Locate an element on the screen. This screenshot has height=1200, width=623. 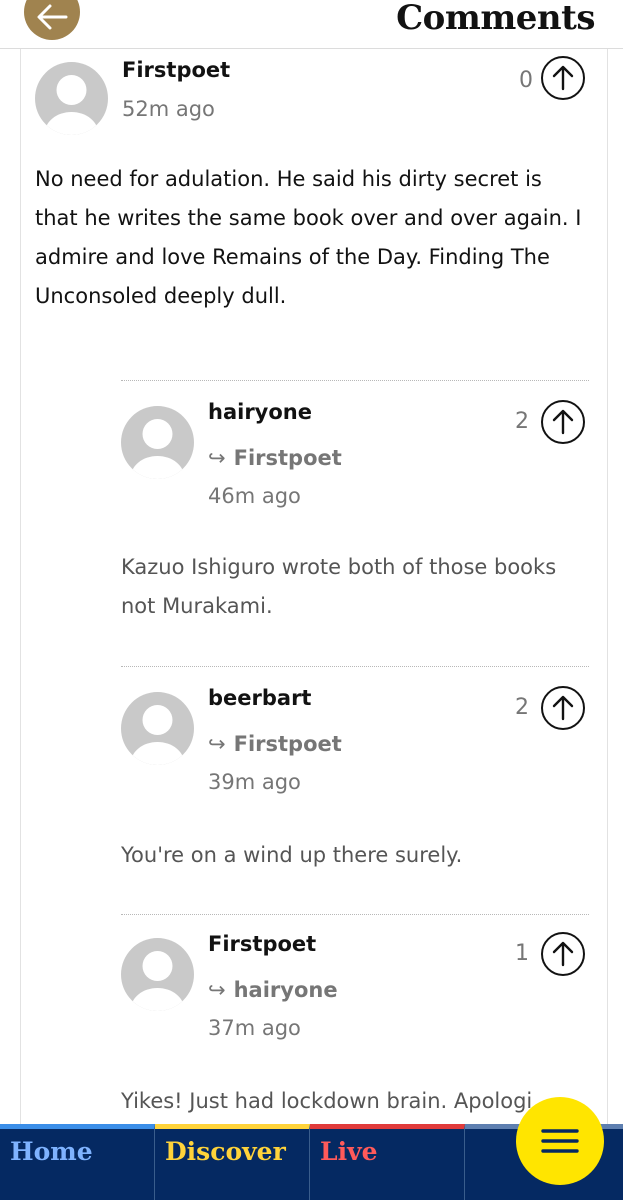
top-bar: Comments is located at coordinates (311, 24).